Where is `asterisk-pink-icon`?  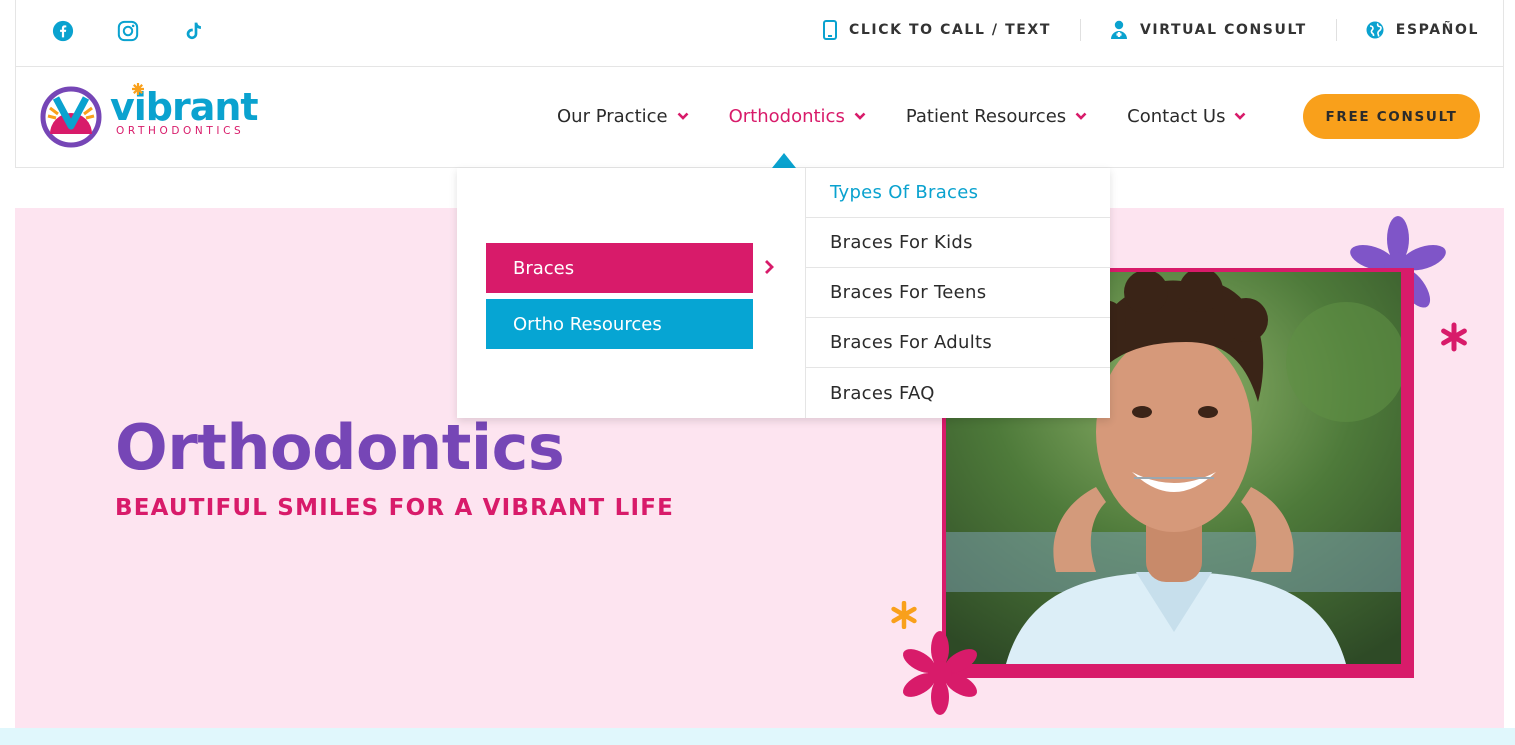 asterisk-pink-icon is located at coordinates (1454, 337).